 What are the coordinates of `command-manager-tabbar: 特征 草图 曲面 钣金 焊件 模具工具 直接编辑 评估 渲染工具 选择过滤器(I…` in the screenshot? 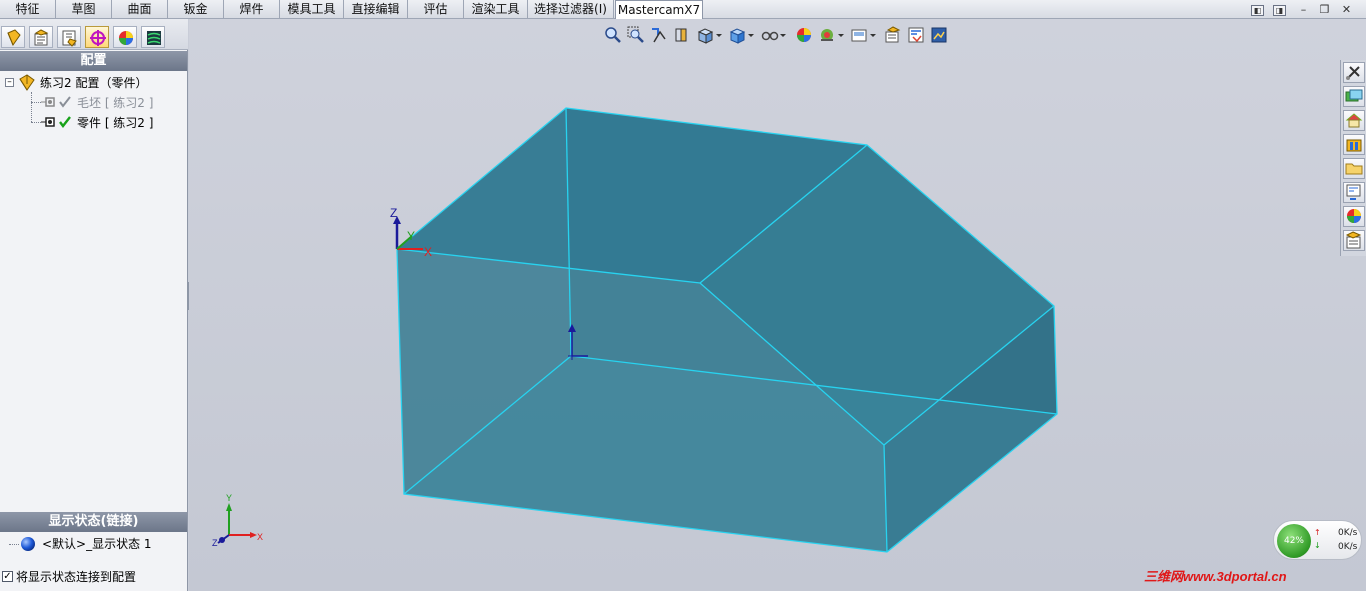 It's located at (683, 10).